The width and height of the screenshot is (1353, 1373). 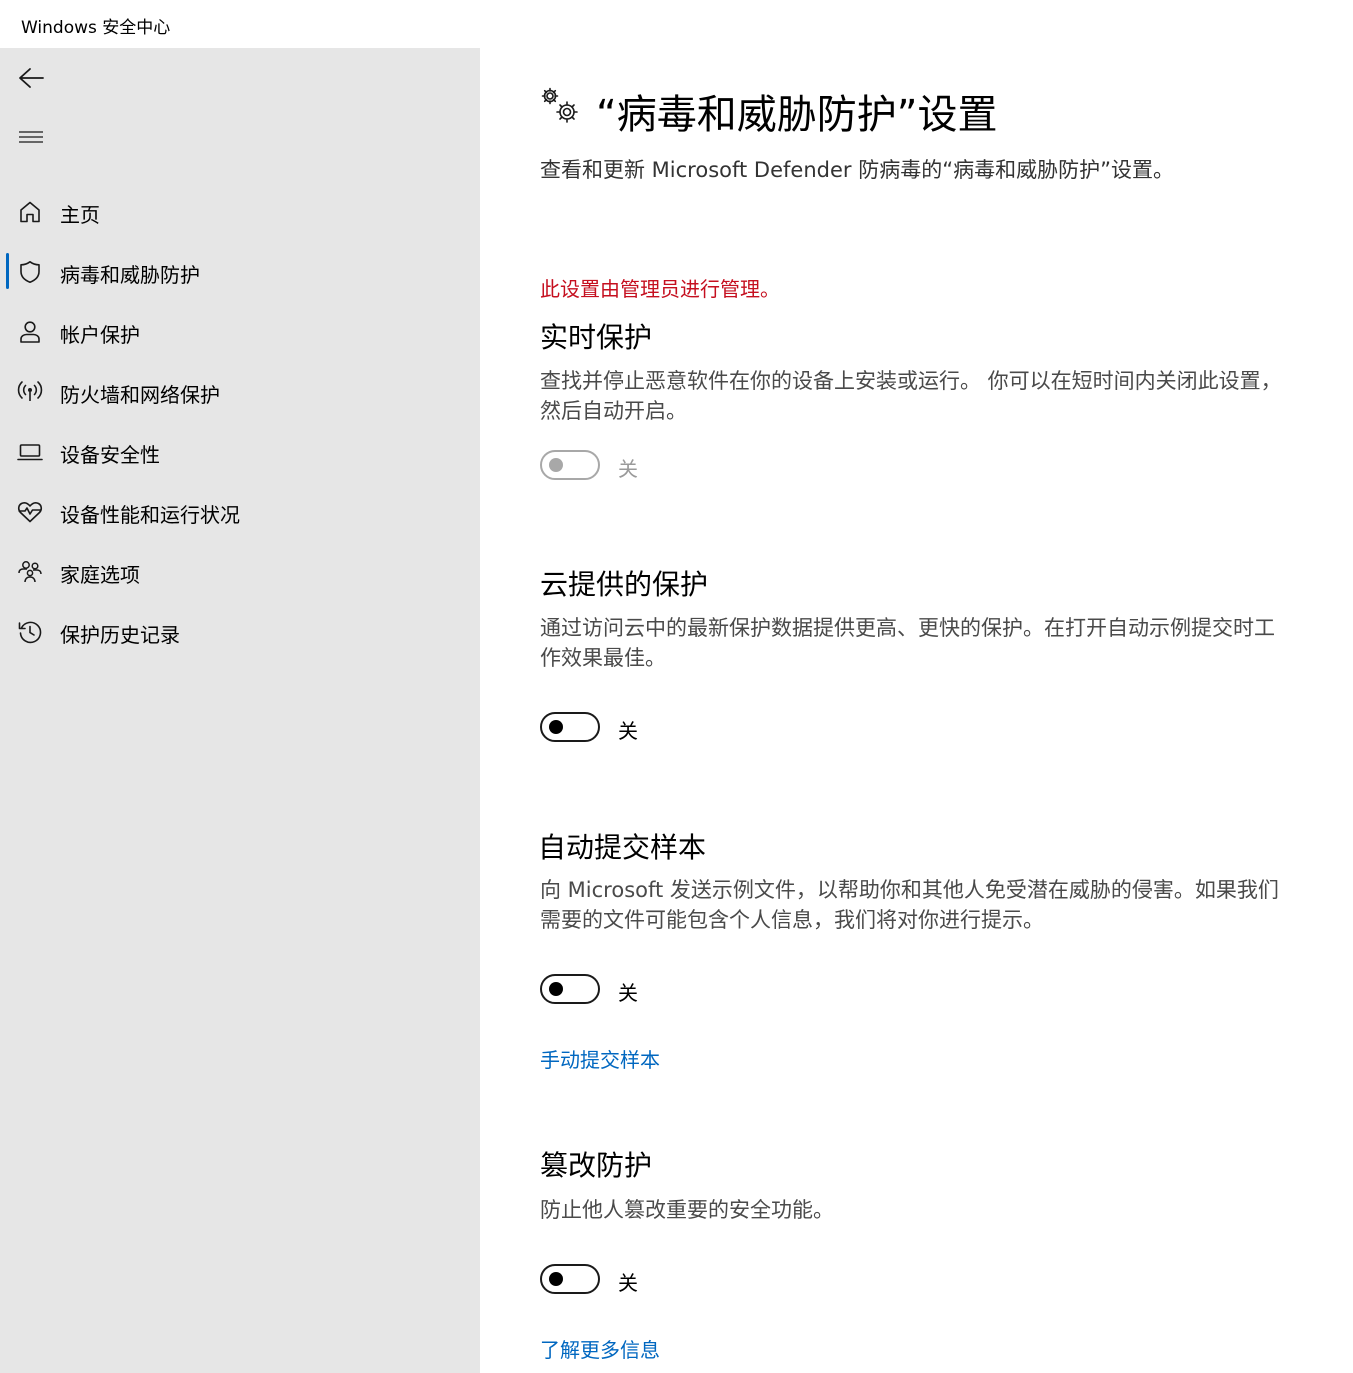 What do you see at coordinates (150, 515) in the screenshot?
I see `sidebar-item-label: 设备性能和运行状况` at bounding box center [150, 515].